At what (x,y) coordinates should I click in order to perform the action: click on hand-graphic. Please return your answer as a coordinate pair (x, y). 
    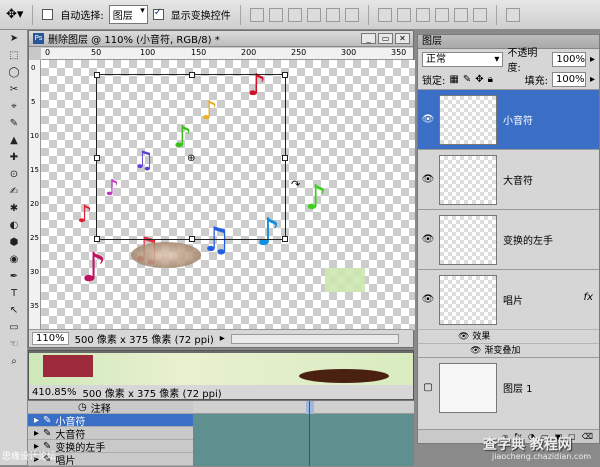
    Looking at the image, I should click on (345, 280).